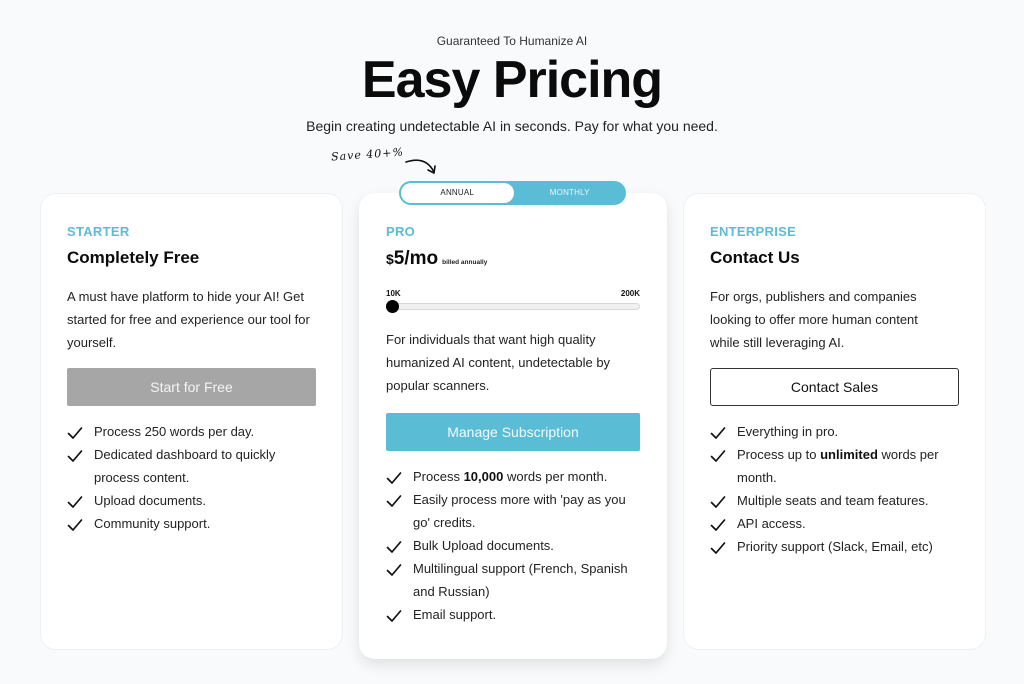 The width and height of the screenshot is (1024, 684). Describe the element at coordinates (753, 231) in the screenshot. I see `tier-label-enterprise: ENTERPRISE` at that location.